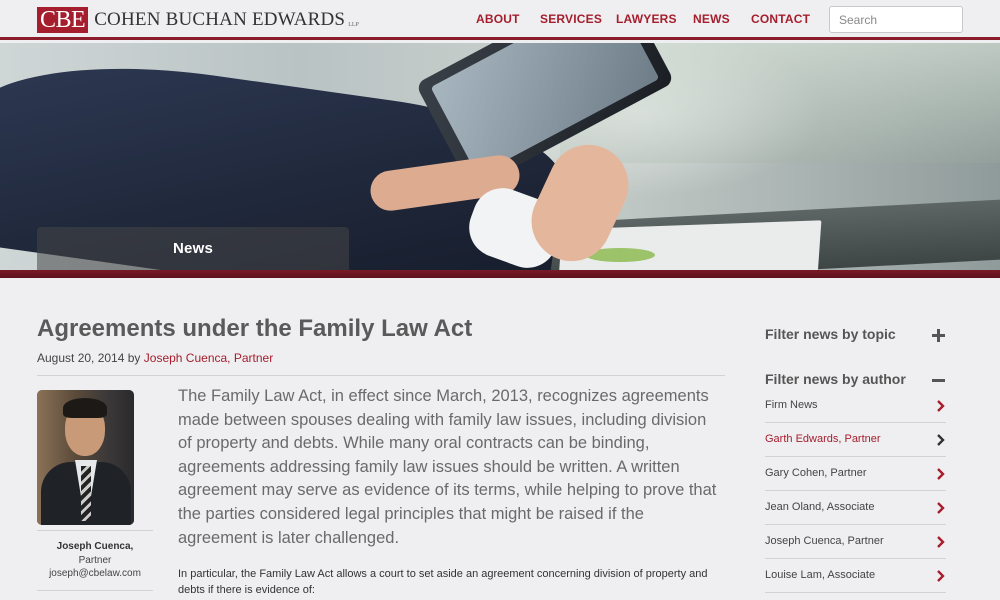 This screenshot has width=1000, height=600. What do you see at coordinates (95, 560) in the screenshot?
I see `author-title: Partner` at bounding box center [95, 560].